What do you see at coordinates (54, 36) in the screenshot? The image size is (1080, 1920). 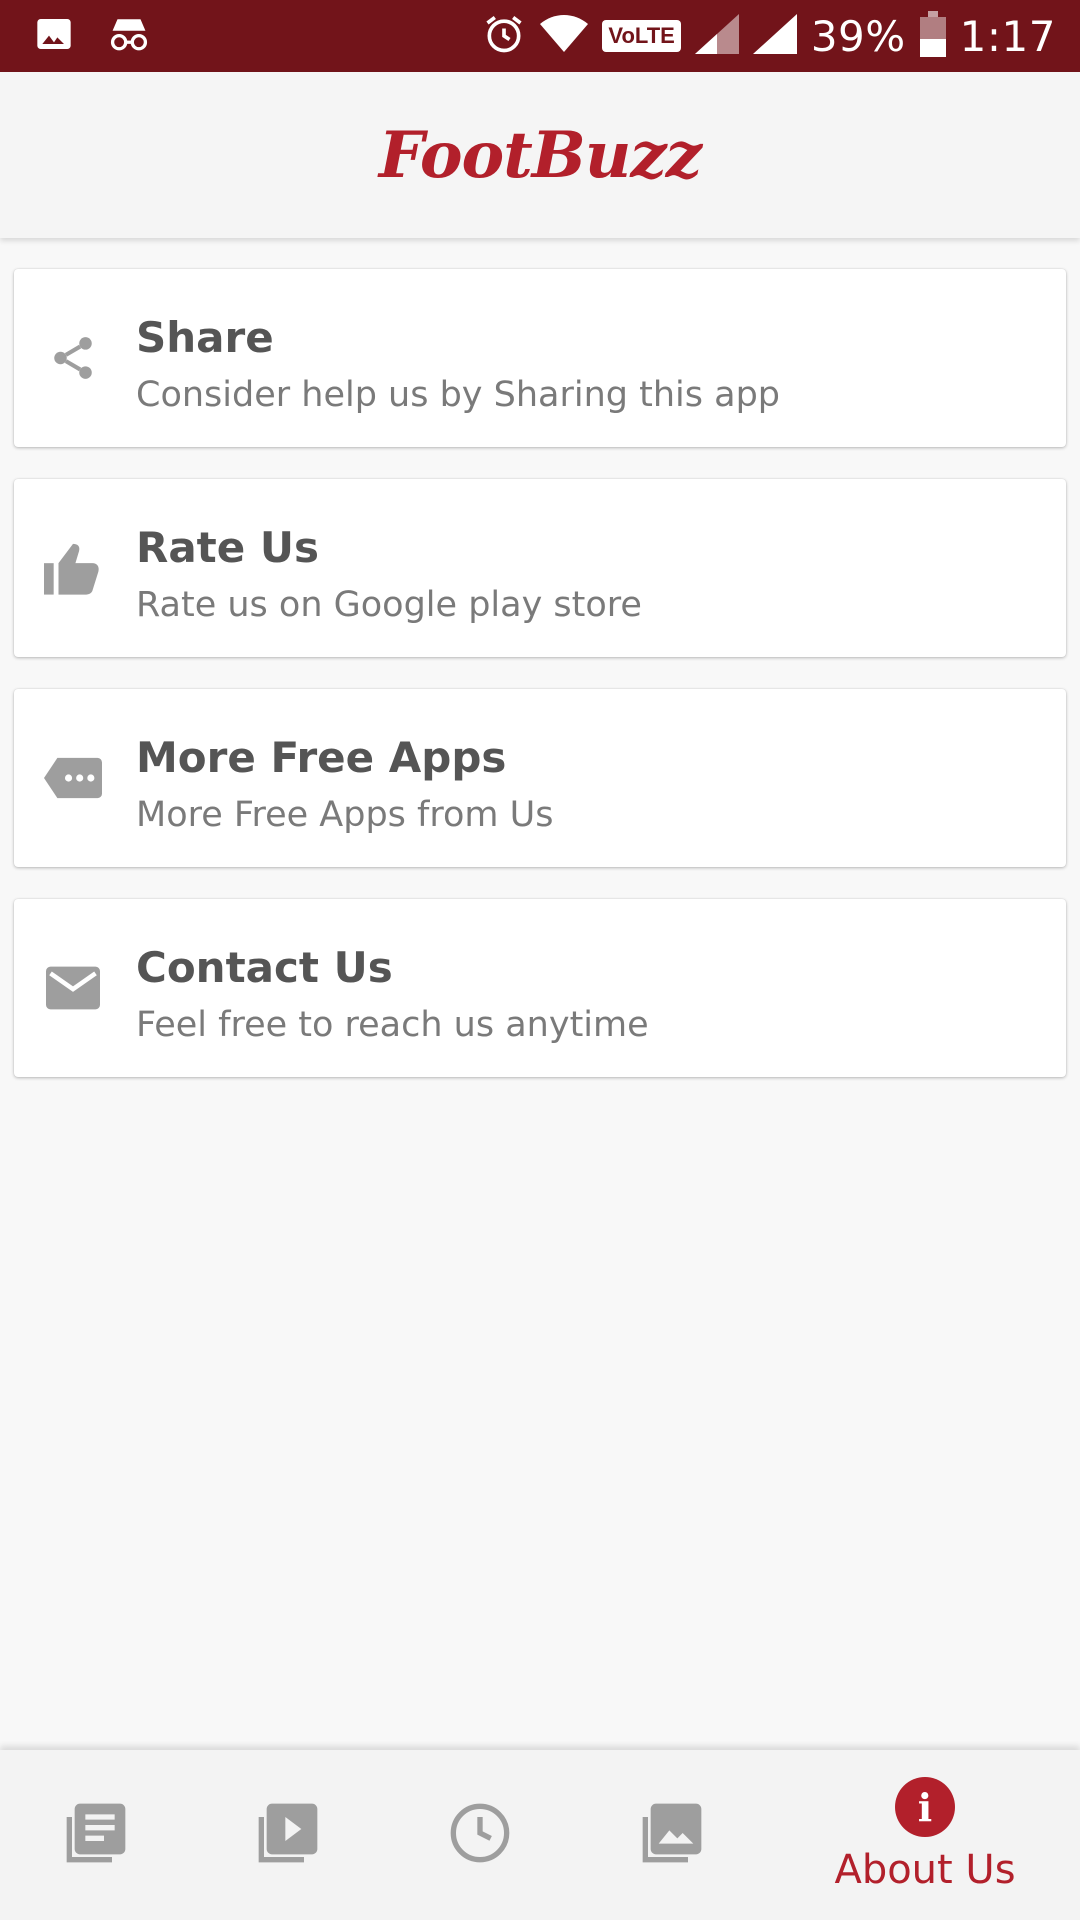 I see `image-icon` at bounding box center [54, 36].